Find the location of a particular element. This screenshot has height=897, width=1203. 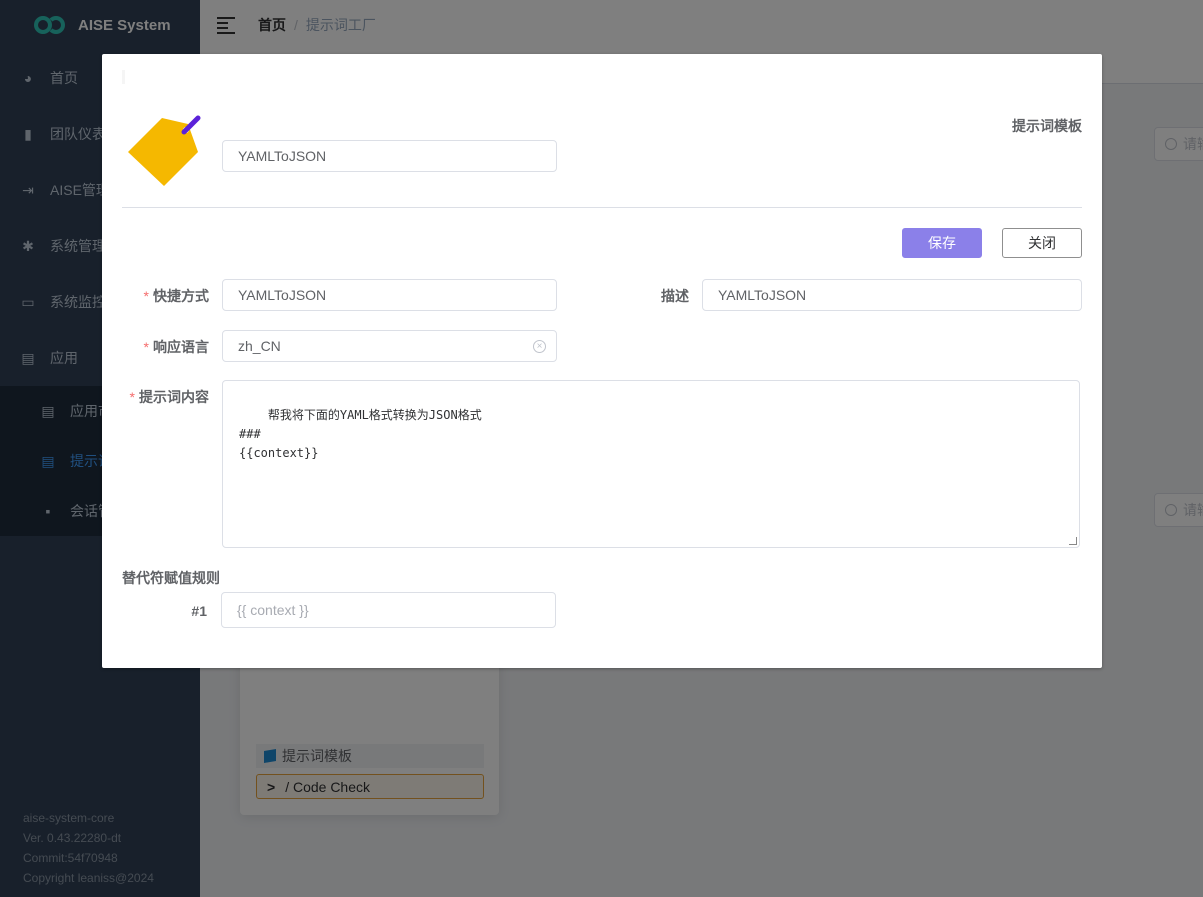

language-label-text: 响应语言 is located at coordinates (181, 347).